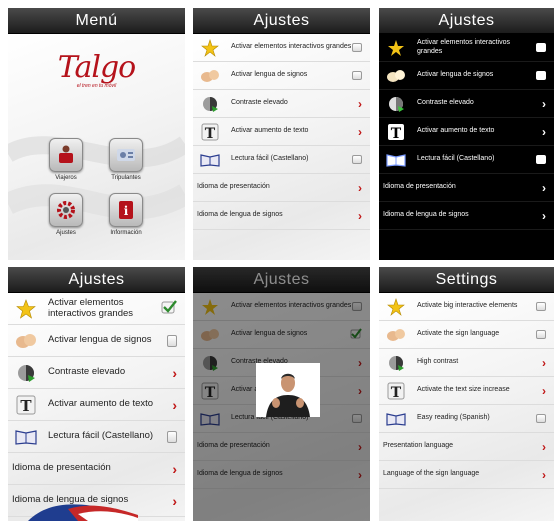 Image resolution: width=557 pixels, height=521 pixels. I want to click on sign-language-language-row: Language of the sign language ›, so click(466, 475).